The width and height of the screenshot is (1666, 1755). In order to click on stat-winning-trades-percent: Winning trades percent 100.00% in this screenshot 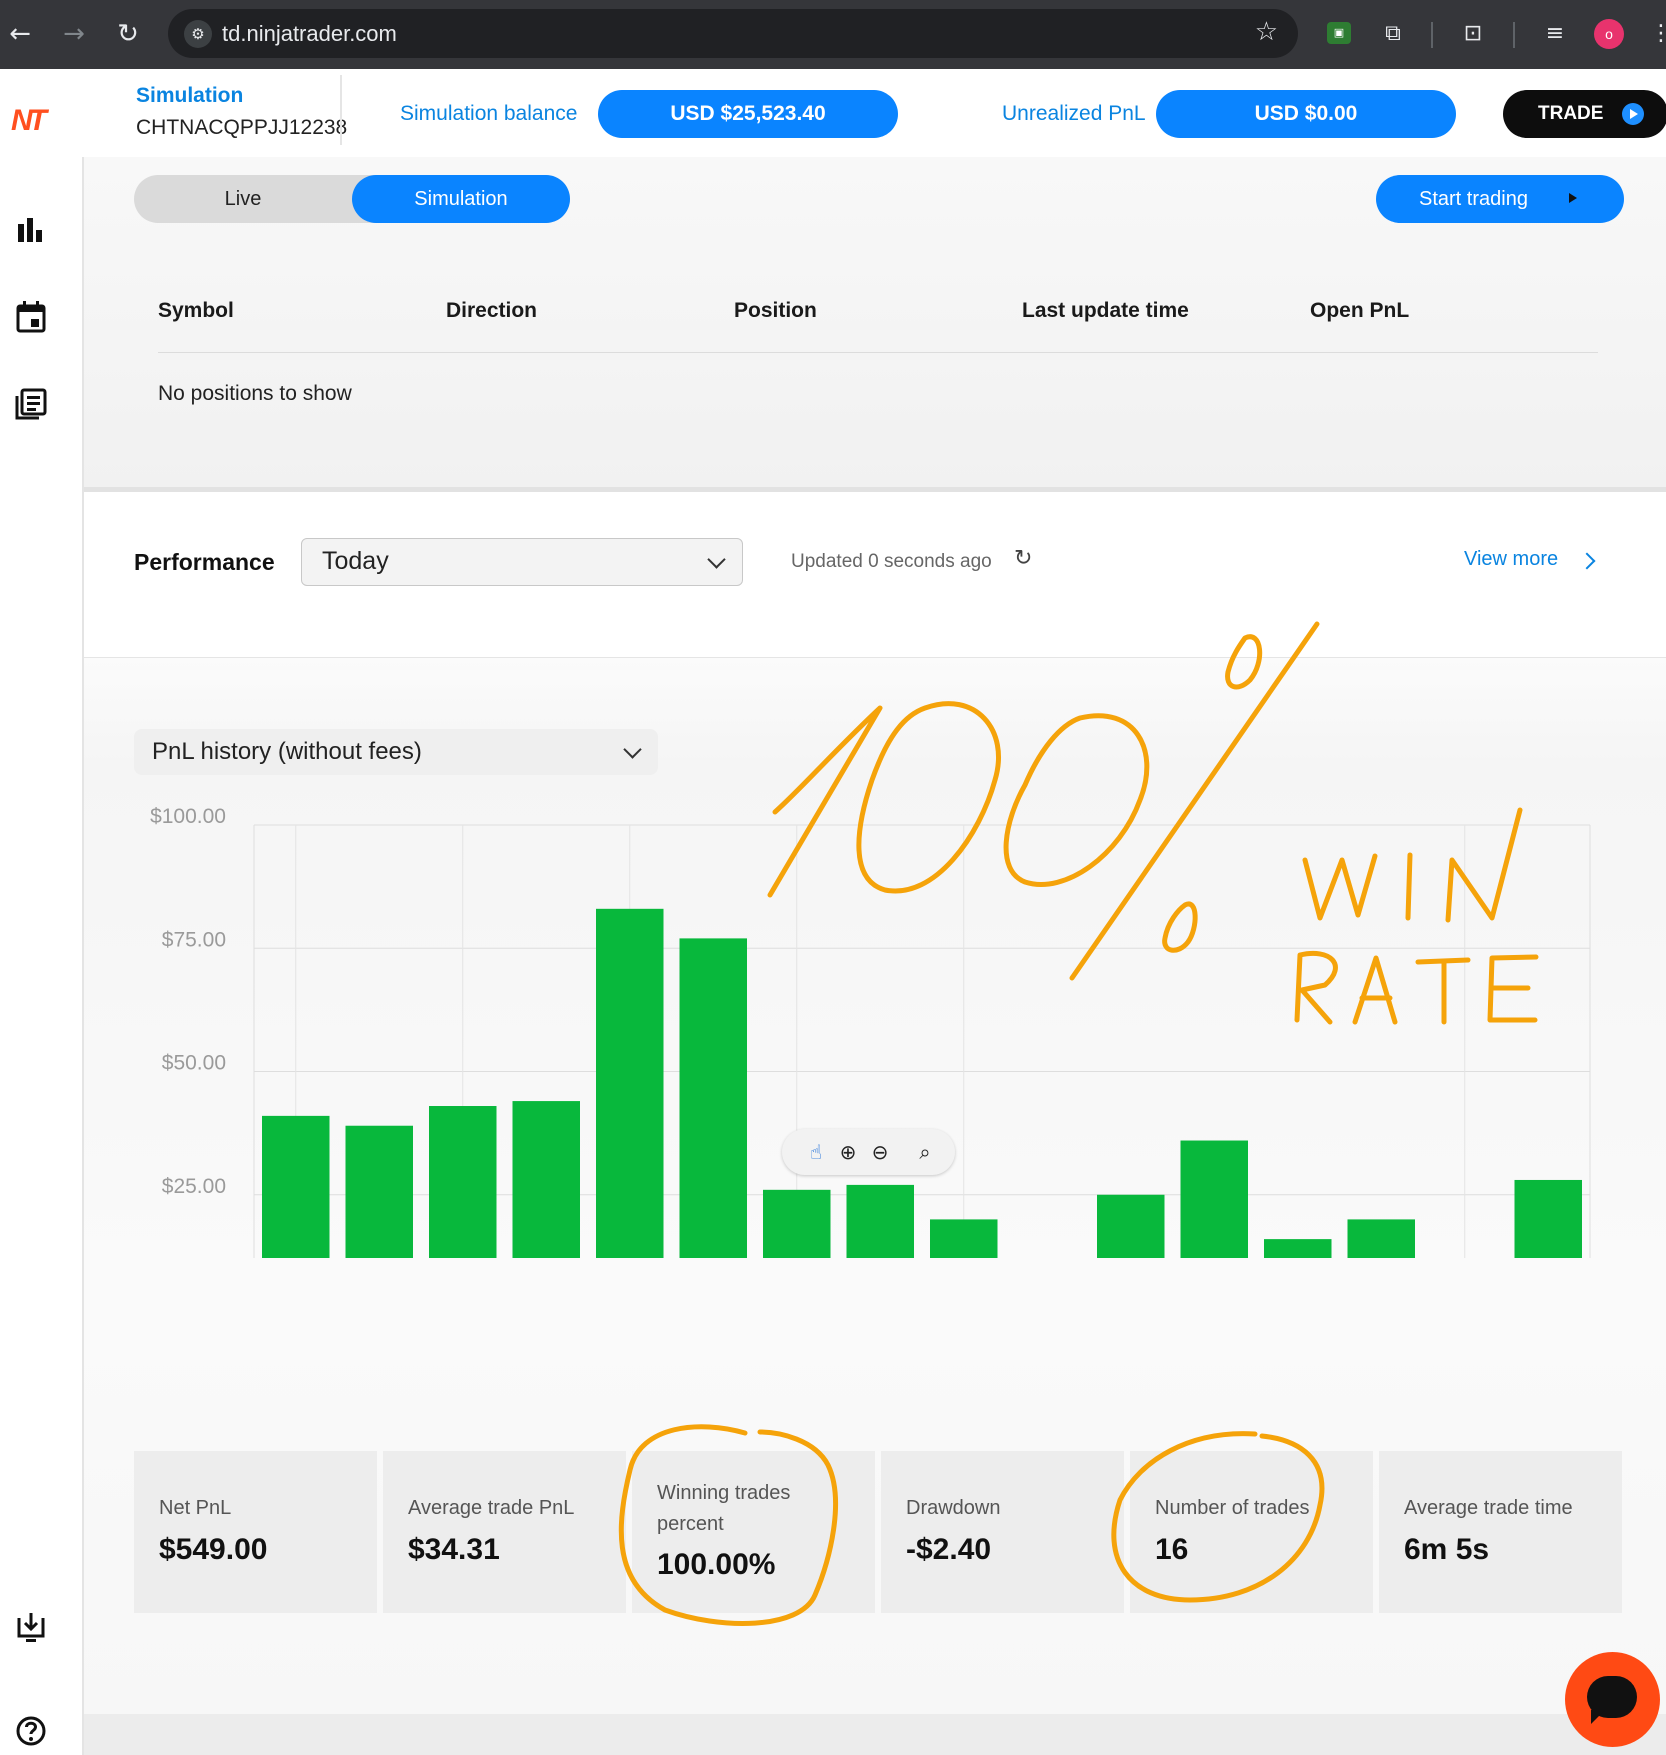, I will do `click(753, 1532)`.